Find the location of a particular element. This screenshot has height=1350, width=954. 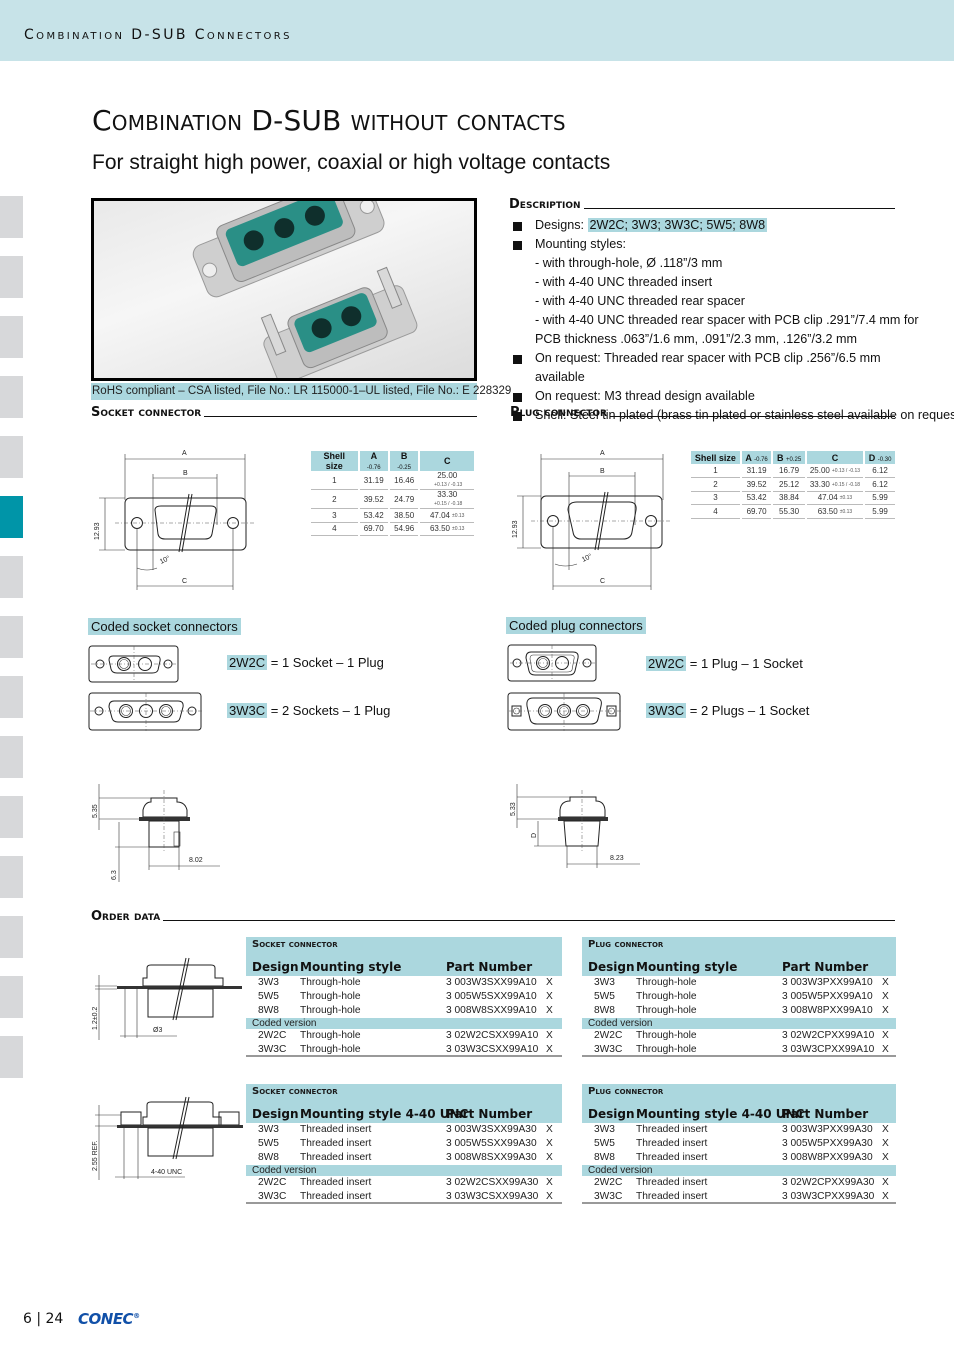

dim-label-a: A is located at coordinates (184, 453).